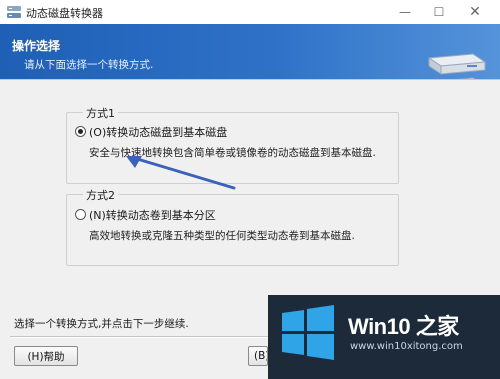 Image resolution: width=500 pixels, height=379 pixels. Describe the element at coordinates (152, 215) in the screenshot. I see `option-label: (N)转换动态卷到基本分区` at that location.